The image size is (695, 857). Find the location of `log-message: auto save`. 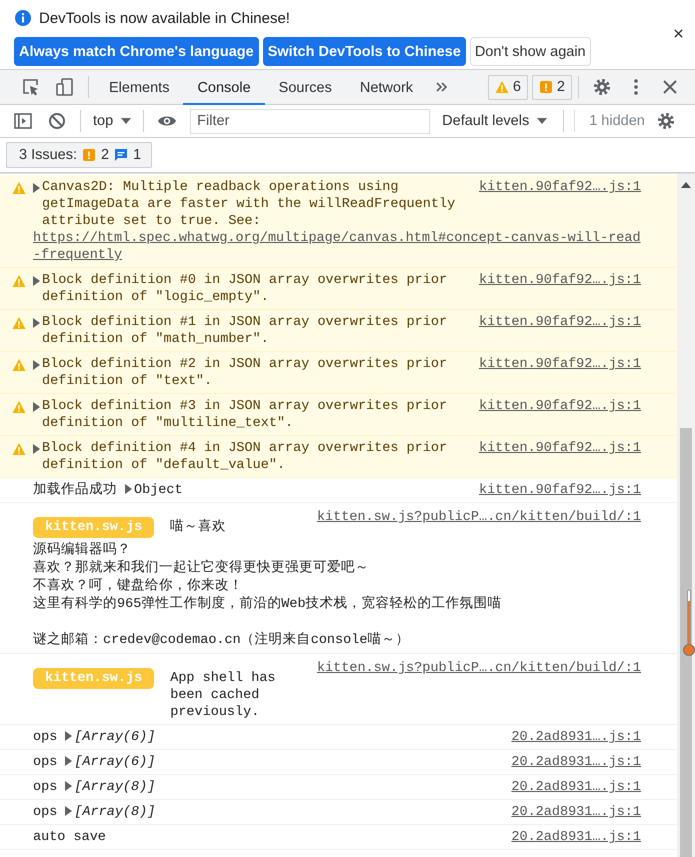

log-message: auto save is located at coordinates (69, 837).